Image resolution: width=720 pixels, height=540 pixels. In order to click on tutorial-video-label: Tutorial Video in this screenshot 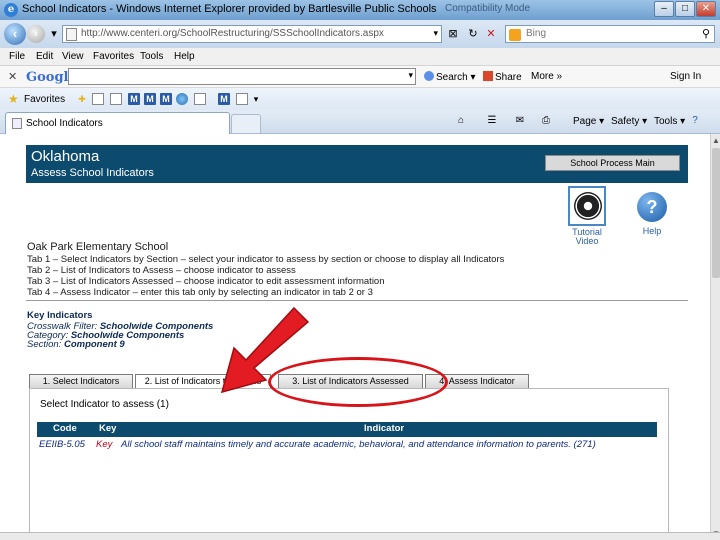, I will do `click(587, 236)`.